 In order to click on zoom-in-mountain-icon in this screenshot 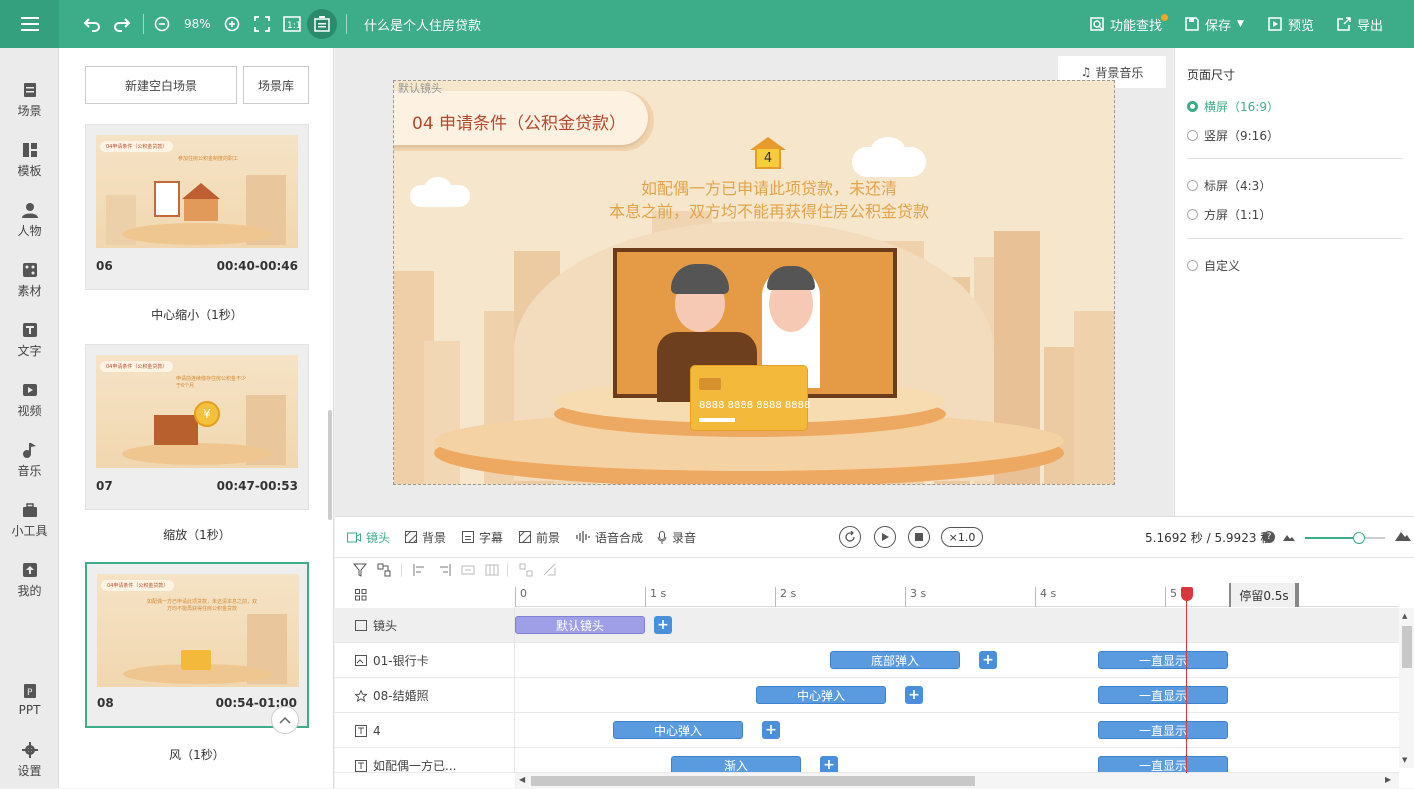, I will do `click(1403, 536)`.